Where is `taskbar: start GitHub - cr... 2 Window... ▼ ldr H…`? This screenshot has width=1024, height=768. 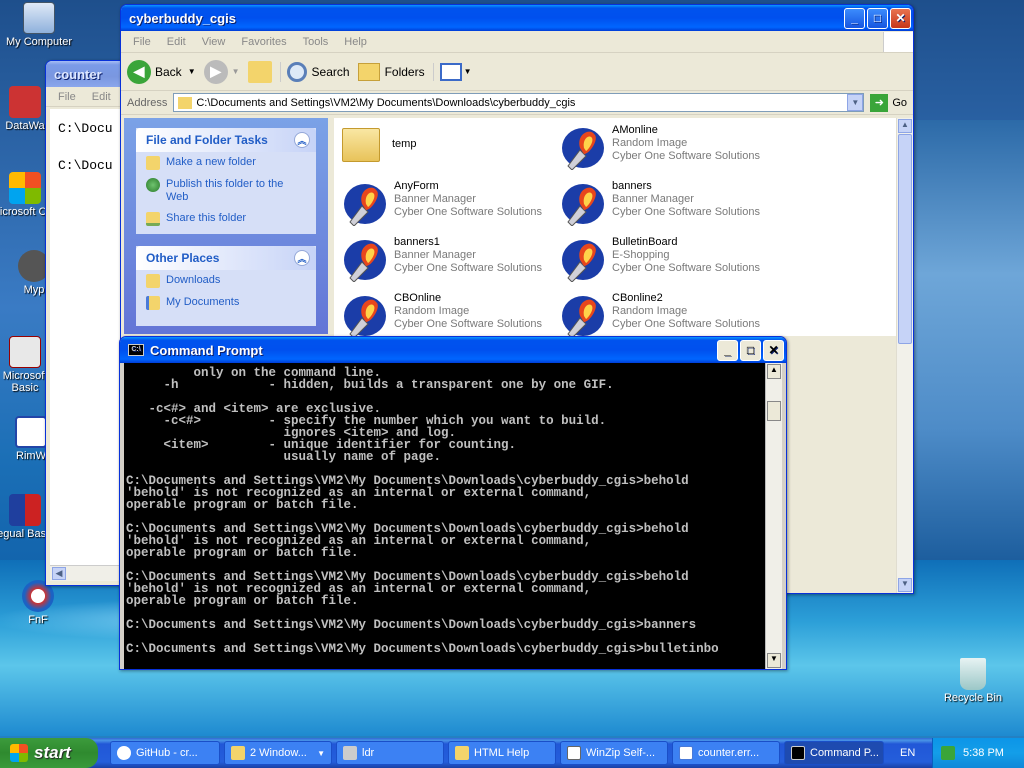
taskbar: start GitHub - cr... 2 Window... ▼ ldr H… is located at coordinates (512, 753).